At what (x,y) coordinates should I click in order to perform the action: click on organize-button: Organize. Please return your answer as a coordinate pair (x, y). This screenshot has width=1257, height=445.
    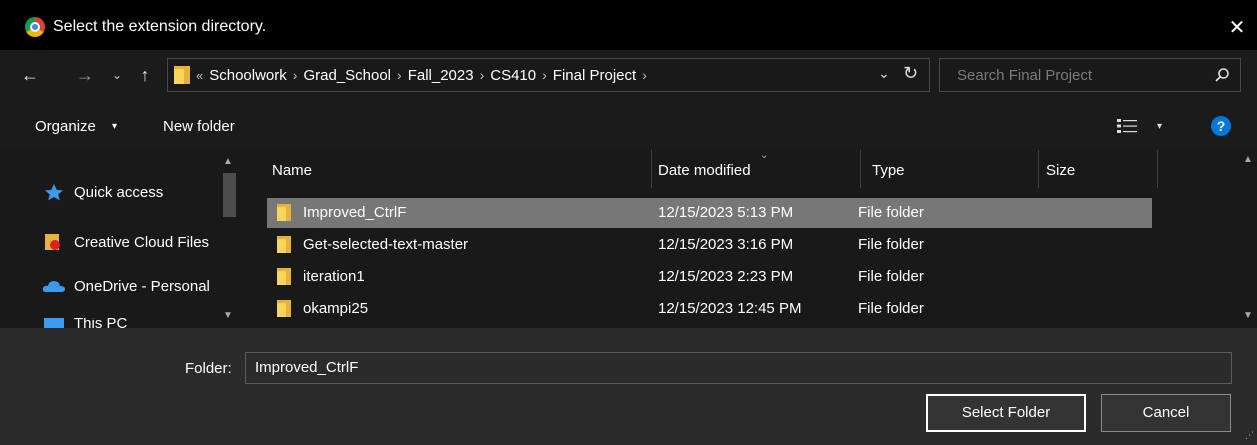
    Looking at the image, I should click on (65, 126).